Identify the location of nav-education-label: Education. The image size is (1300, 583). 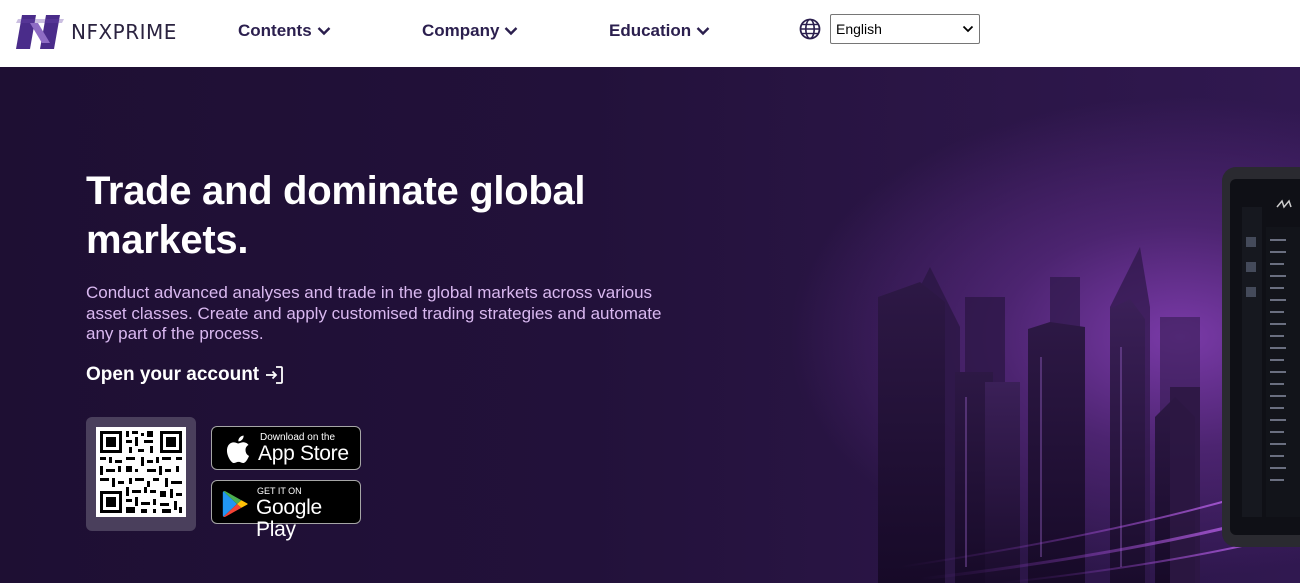
(650, 30).